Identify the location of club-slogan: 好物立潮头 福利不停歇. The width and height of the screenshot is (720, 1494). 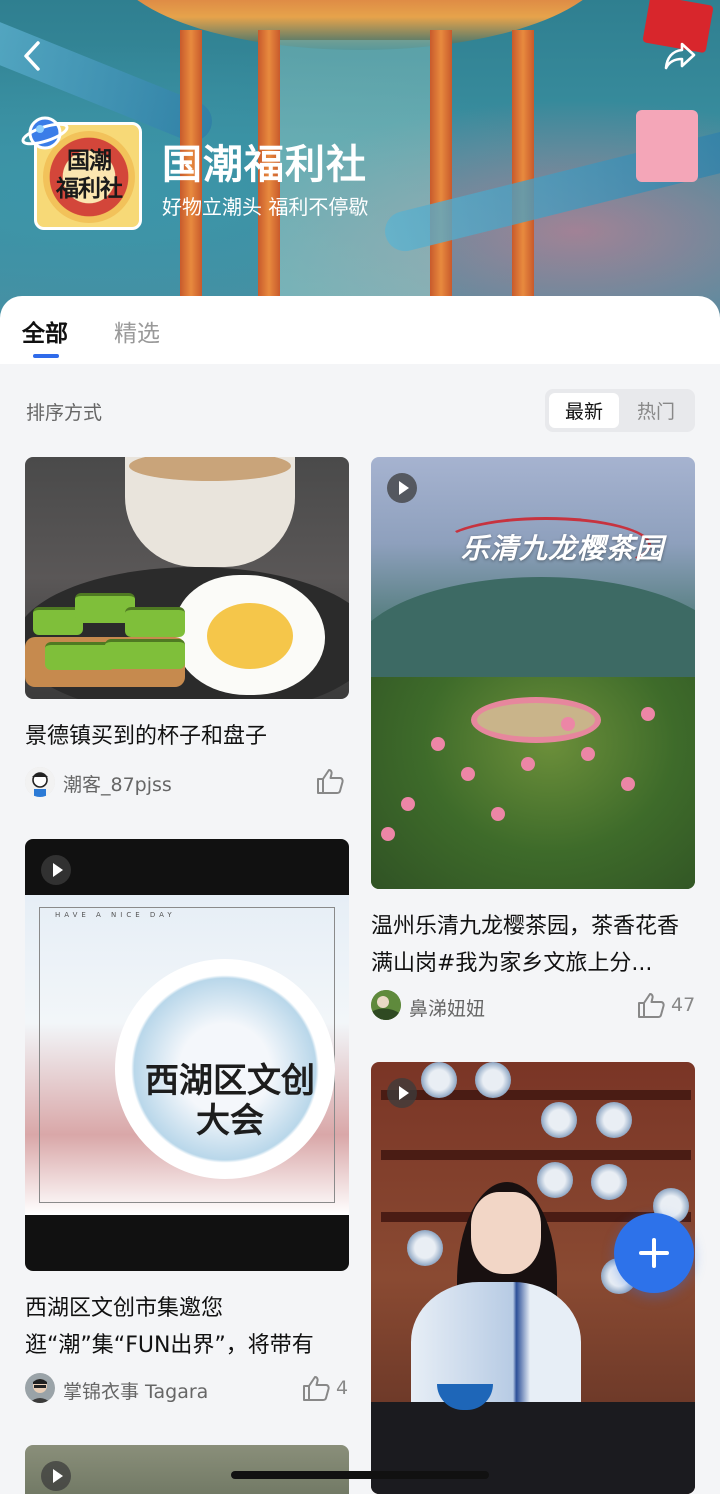
(265, 207).